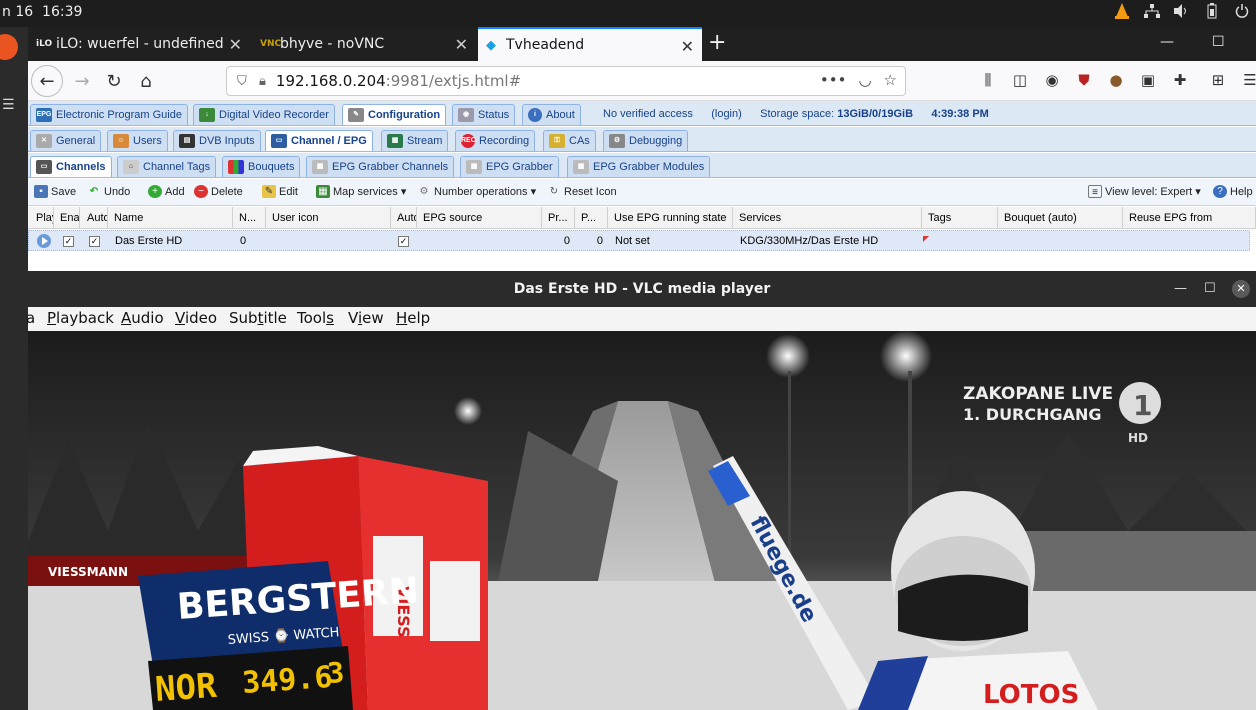 This screenshot has width=1256, height=710. What do you see at coordinates (590, 44) in the screenshot?
I see `tab-tvheadend: ◆ Tvheadend ✕` at bounding box center [590, 44].